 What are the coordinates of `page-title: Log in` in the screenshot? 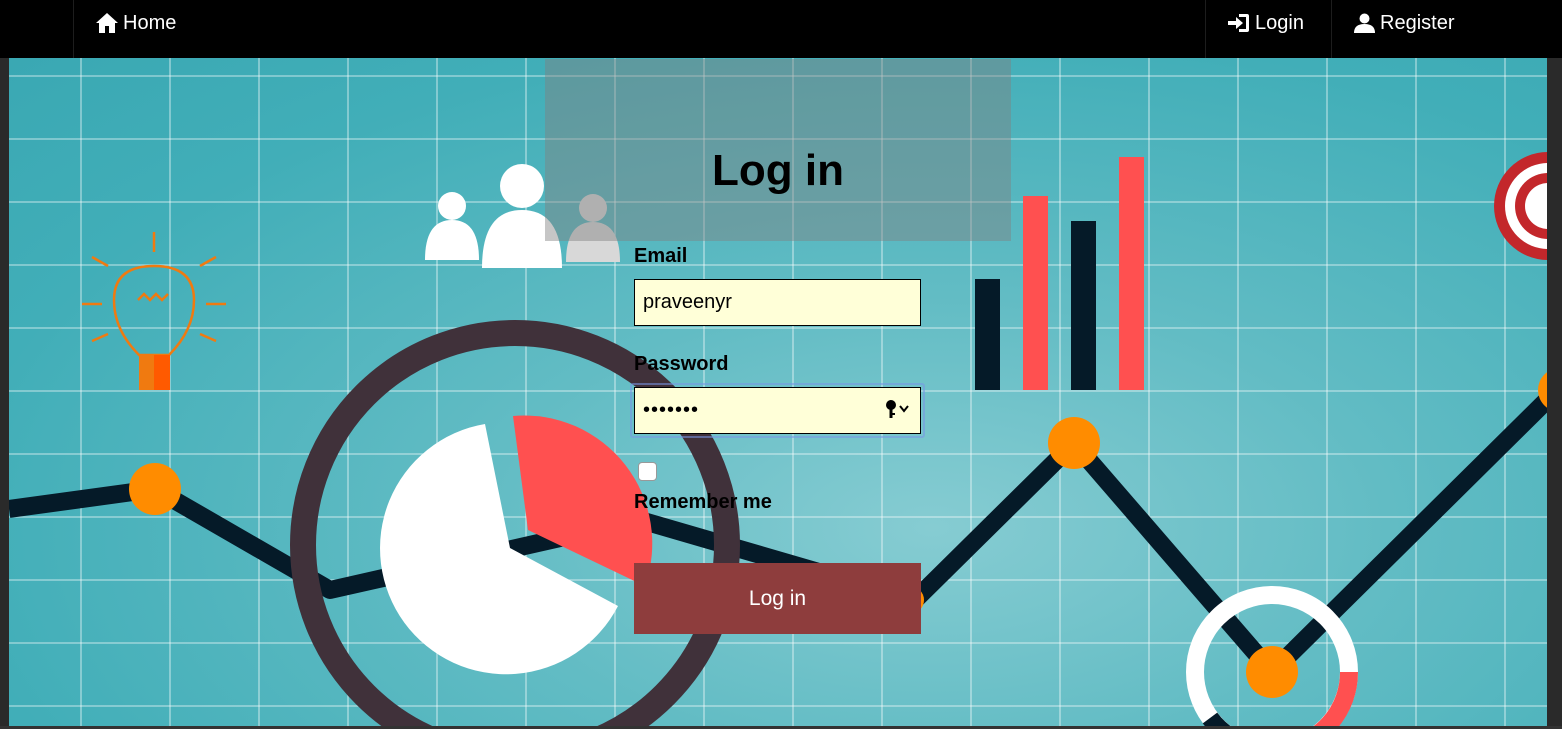 It's located at (778, 170).